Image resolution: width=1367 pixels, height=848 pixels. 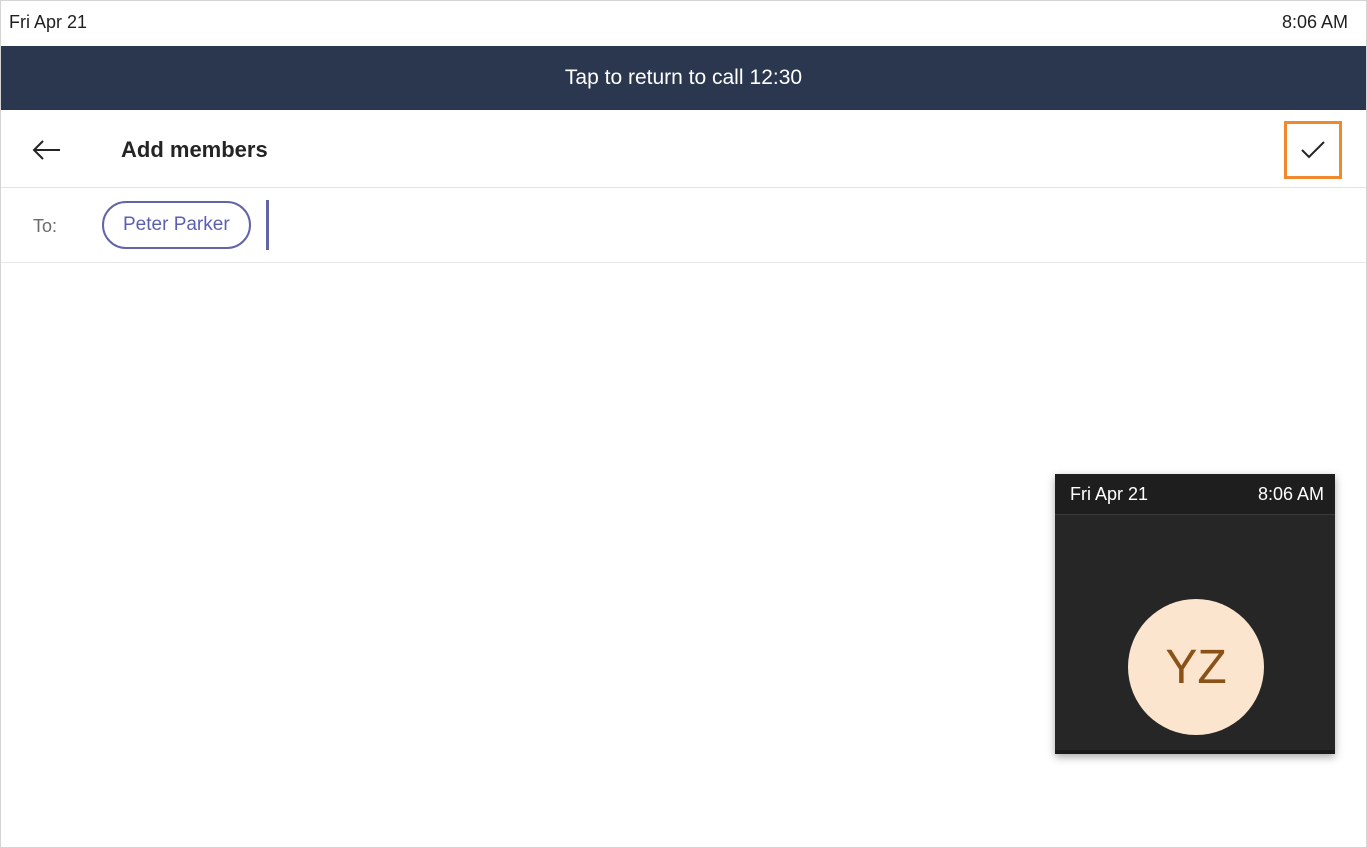 I want to click on recipient-chip: Peter Parker, so click(x=176, y=225).